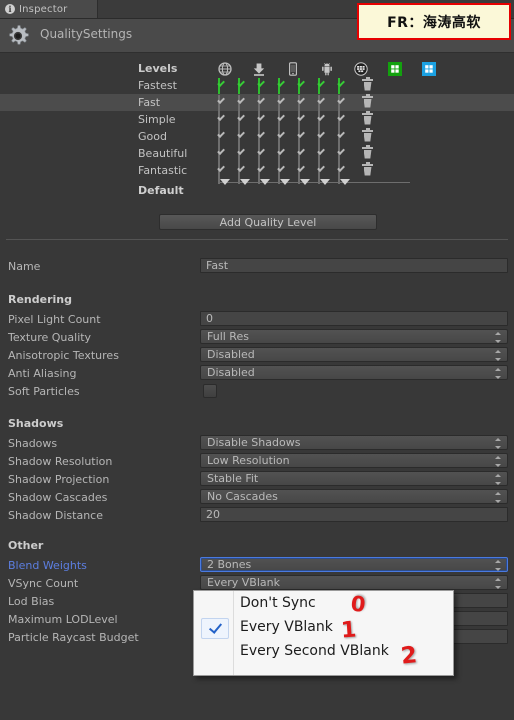 Image resolution: width=514 pixels, height=720 pixels. I want to click on row-soft-particles: Soft Particles, so click(257, 392).